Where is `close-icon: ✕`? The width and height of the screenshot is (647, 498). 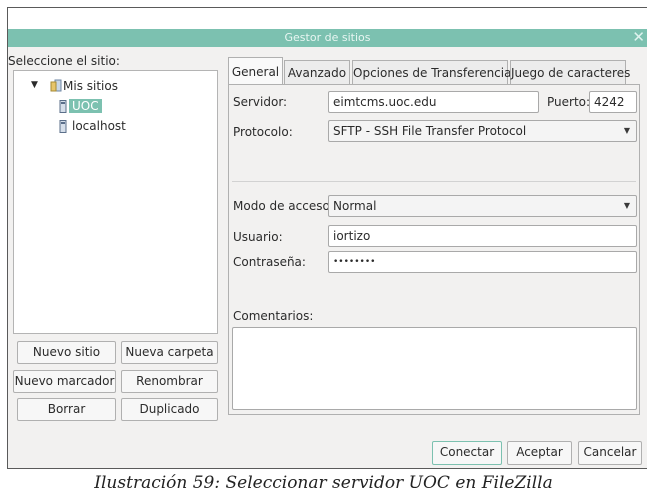 close-icon: ✕ is located at coordinates (638, 37).